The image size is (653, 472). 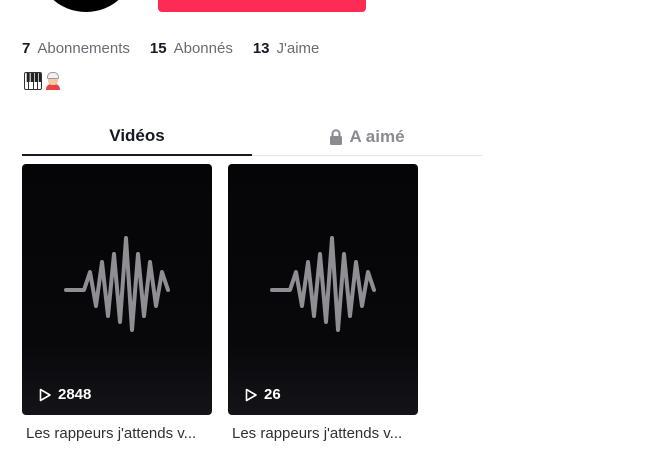 What do you see at coordinates (298, 48) in the screenshot?
I see `likes-label: J'aime` at bounding box center [298, 48].